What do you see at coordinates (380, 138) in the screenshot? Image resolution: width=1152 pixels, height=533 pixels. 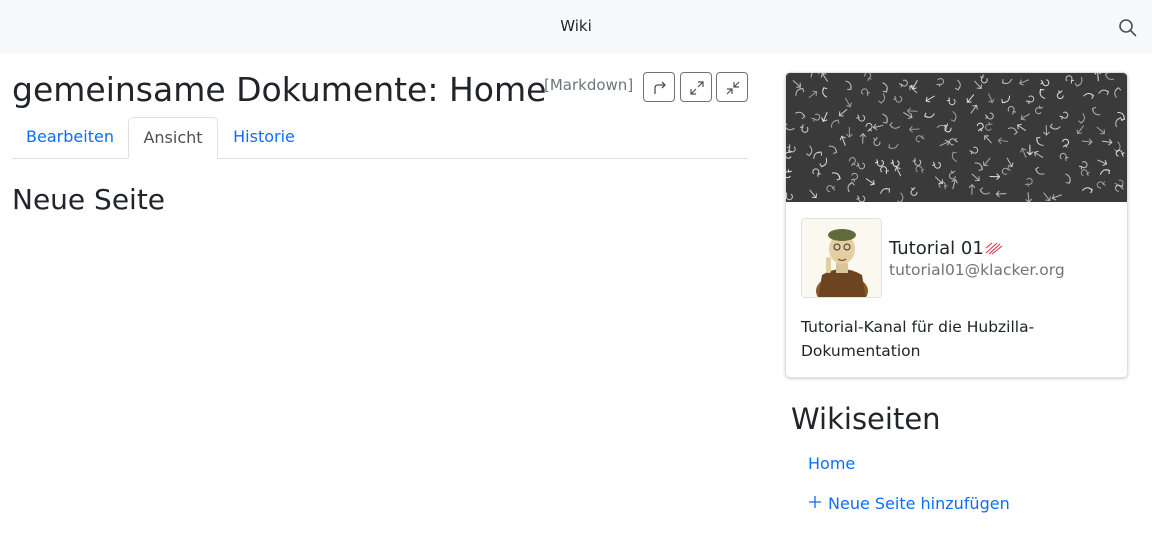 I see `wiki-tabs: Bearbeiten Ansicht Historie` at bounding box center [380, 138].